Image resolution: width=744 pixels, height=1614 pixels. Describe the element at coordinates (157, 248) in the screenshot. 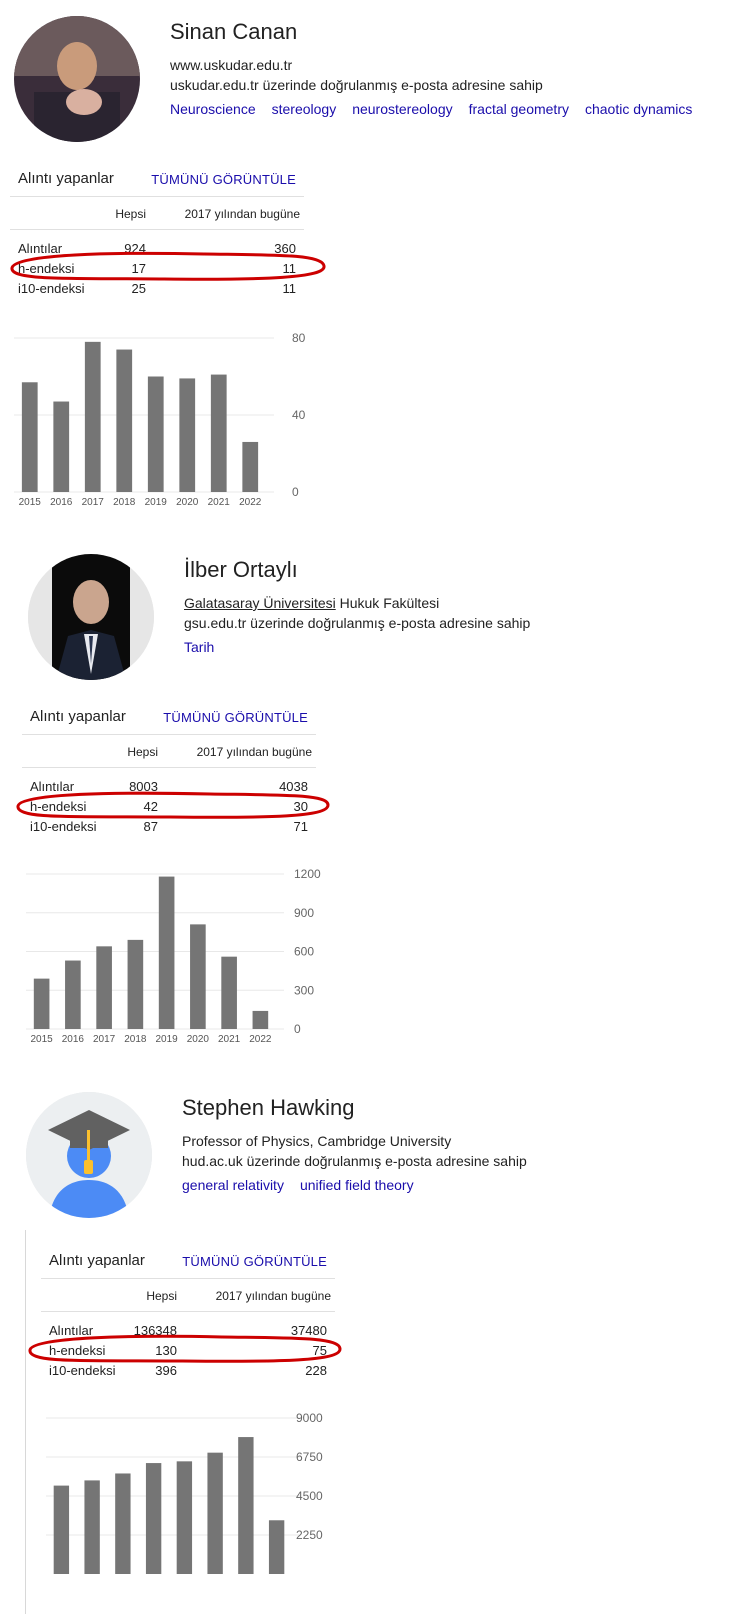

I see `table-row: Alıntılar 924 360` at that location.